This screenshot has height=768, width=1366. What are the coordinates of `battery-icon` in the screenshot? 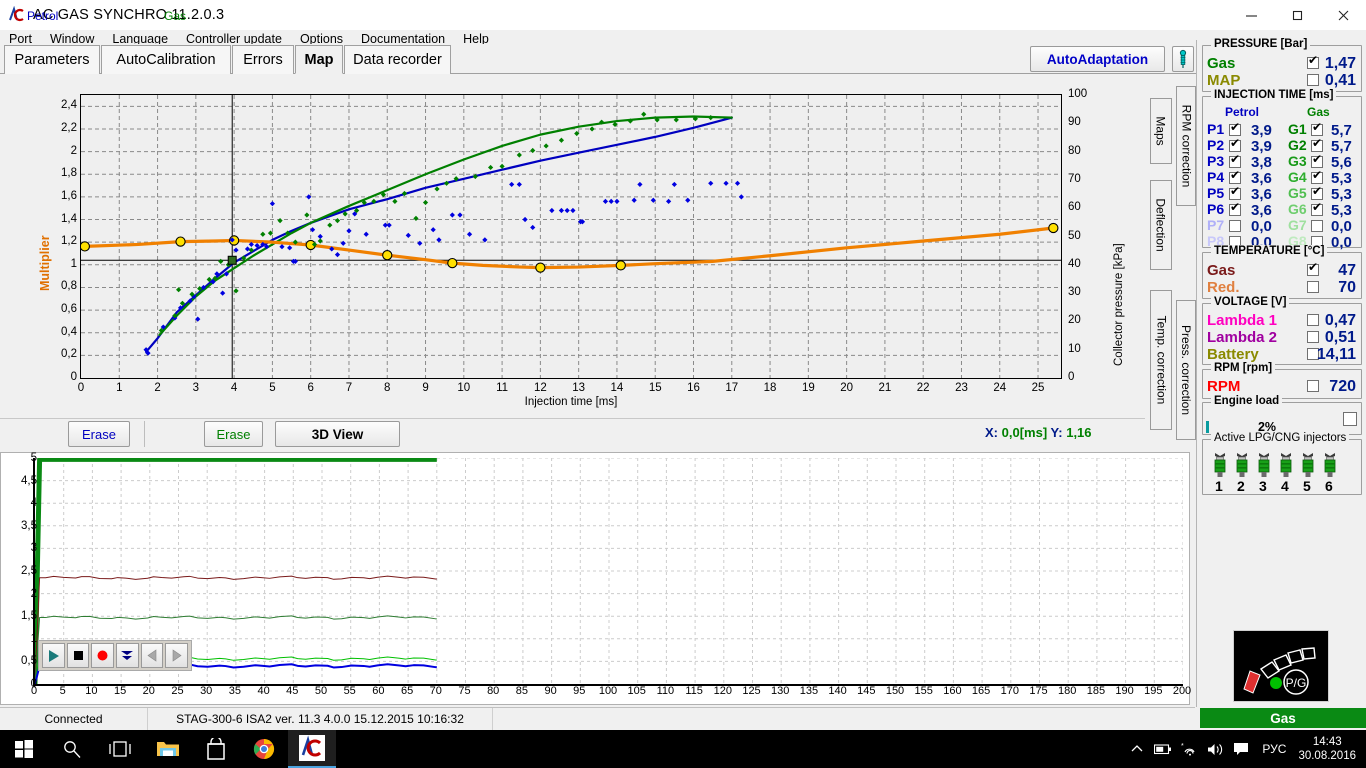 It's located at (1163, 749).